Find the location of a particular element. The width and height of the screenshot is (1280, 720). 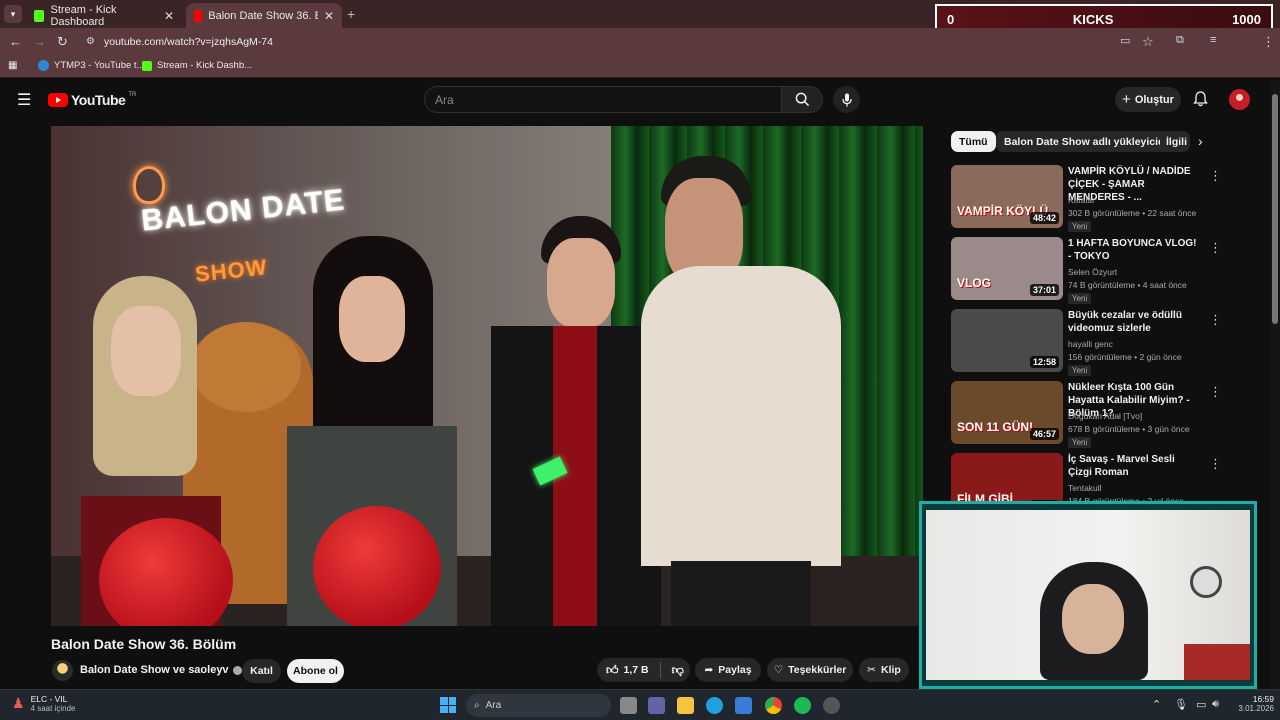

channel-name-text: Balon Date Show ve saoleyv is located at coordinates (154, 670).